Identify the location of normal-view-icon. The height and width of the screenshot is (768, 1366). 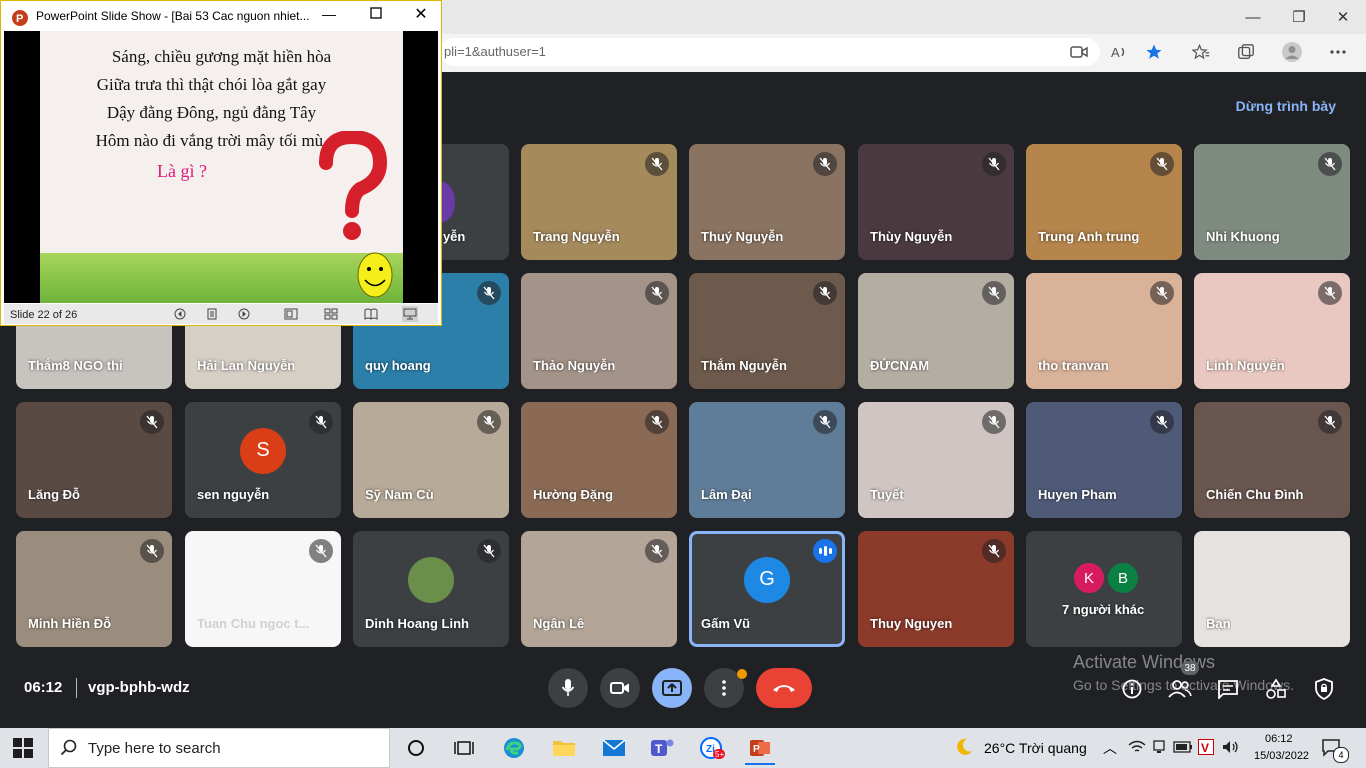
(291, 314).